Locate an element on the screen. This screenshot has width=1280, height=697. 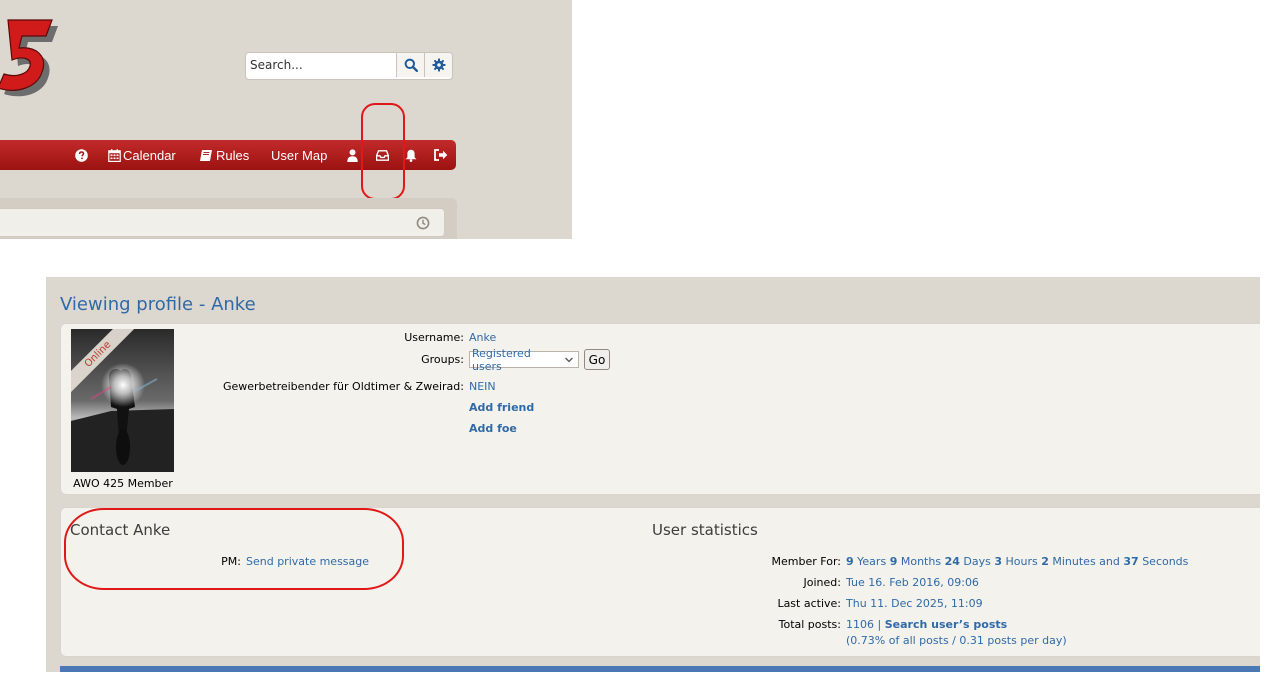
calendar-icon is located at coordinates (114, 155).